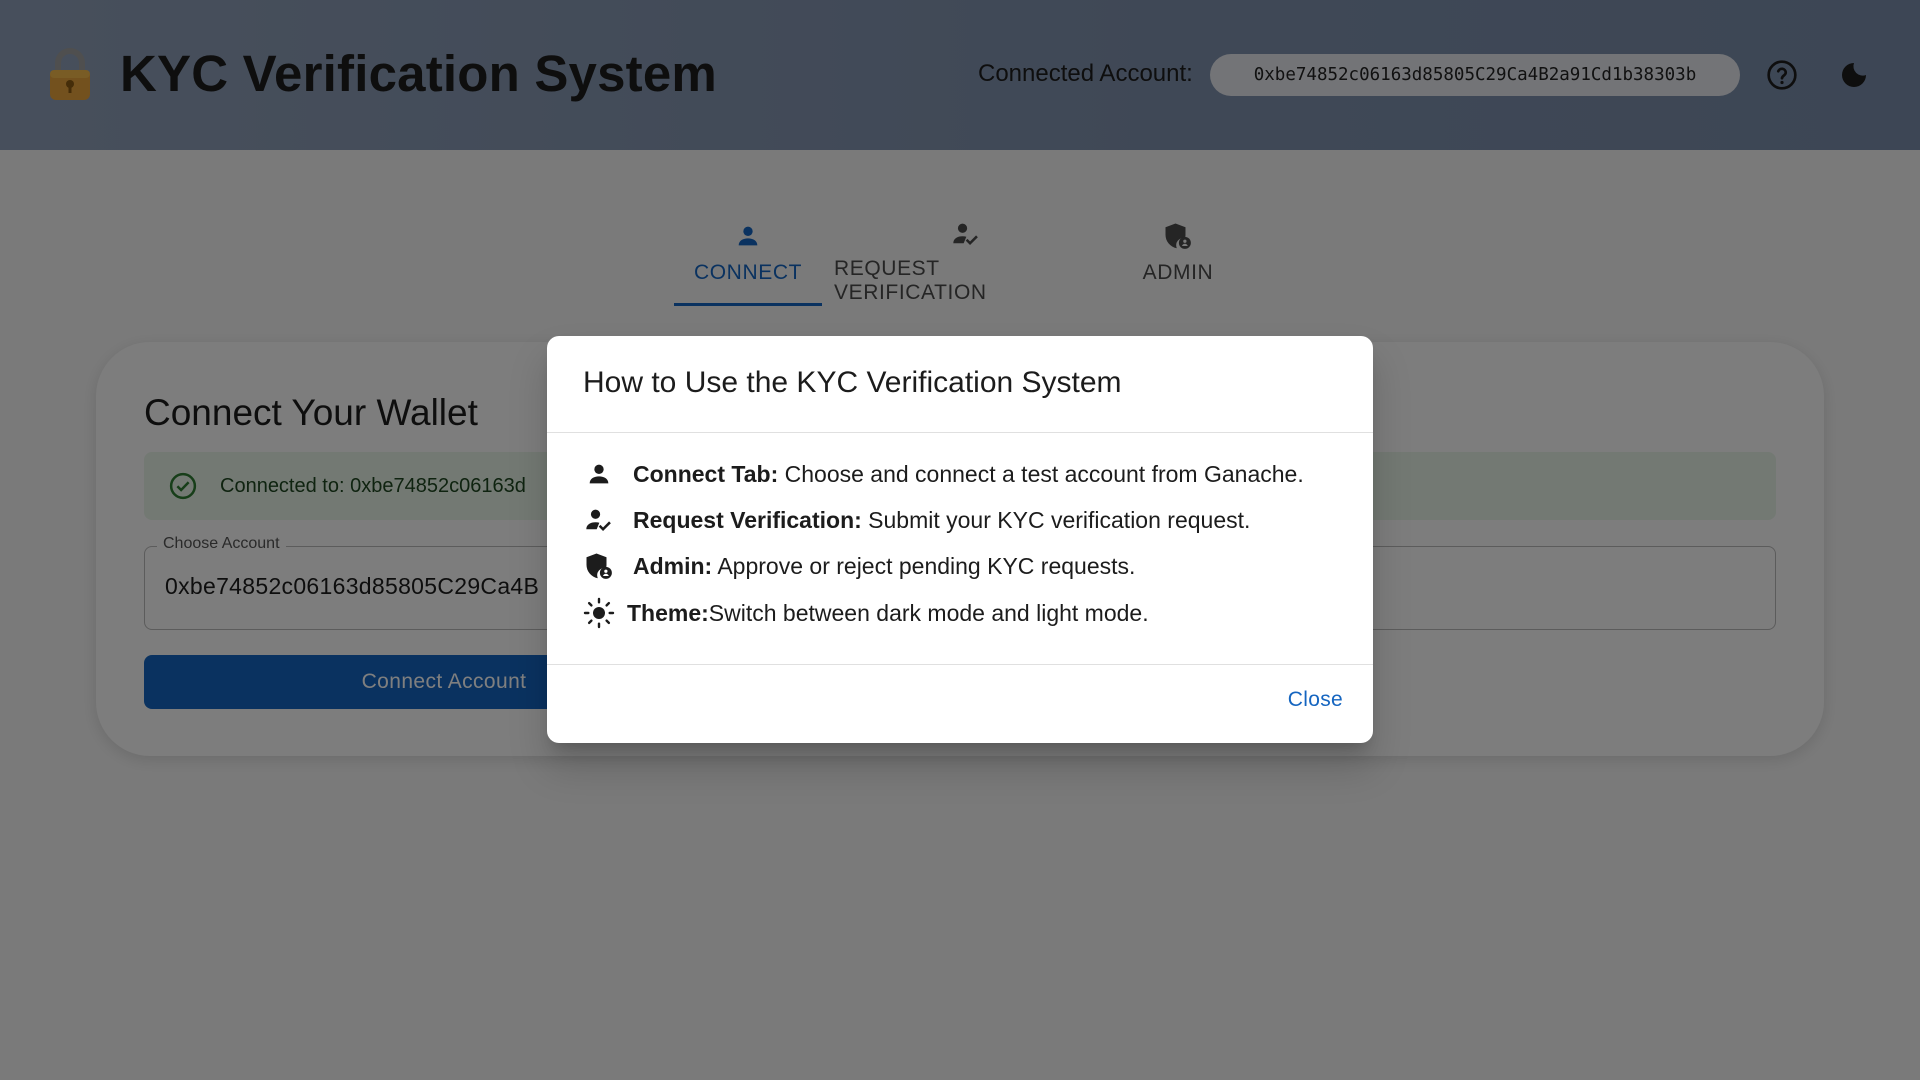 The height and width of the screenshot is (1080, 1920). I want to click on help-item-text: Switch between dark mode and light mode., so click(928, 612).